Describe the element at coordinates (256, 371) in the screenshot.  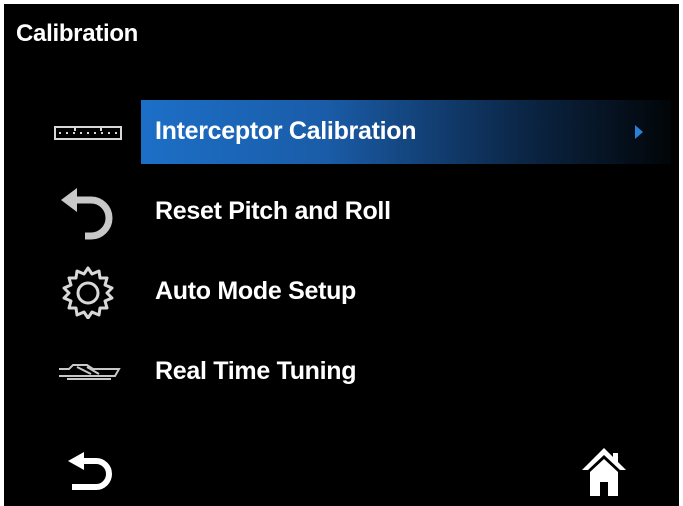
I see `menu-item-label: Real Time Tuning` at that location.